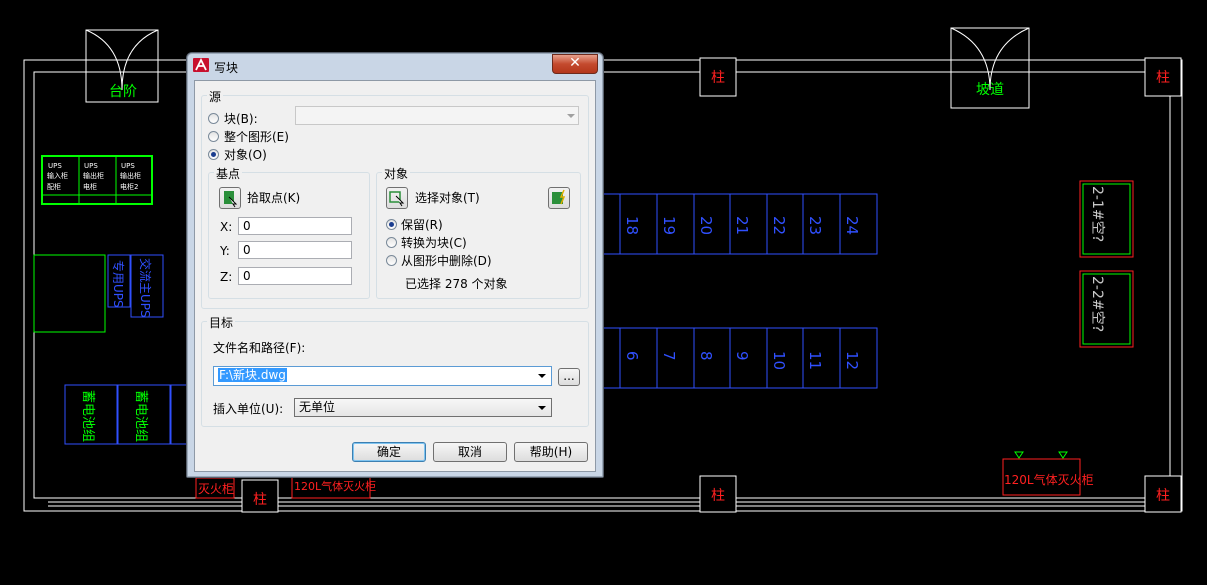 This screenshot has height=585, width=1207. What do you see at coordinates (213, 118) in the screenshot?
I see `block-radio` at bounding box center [213, 118].